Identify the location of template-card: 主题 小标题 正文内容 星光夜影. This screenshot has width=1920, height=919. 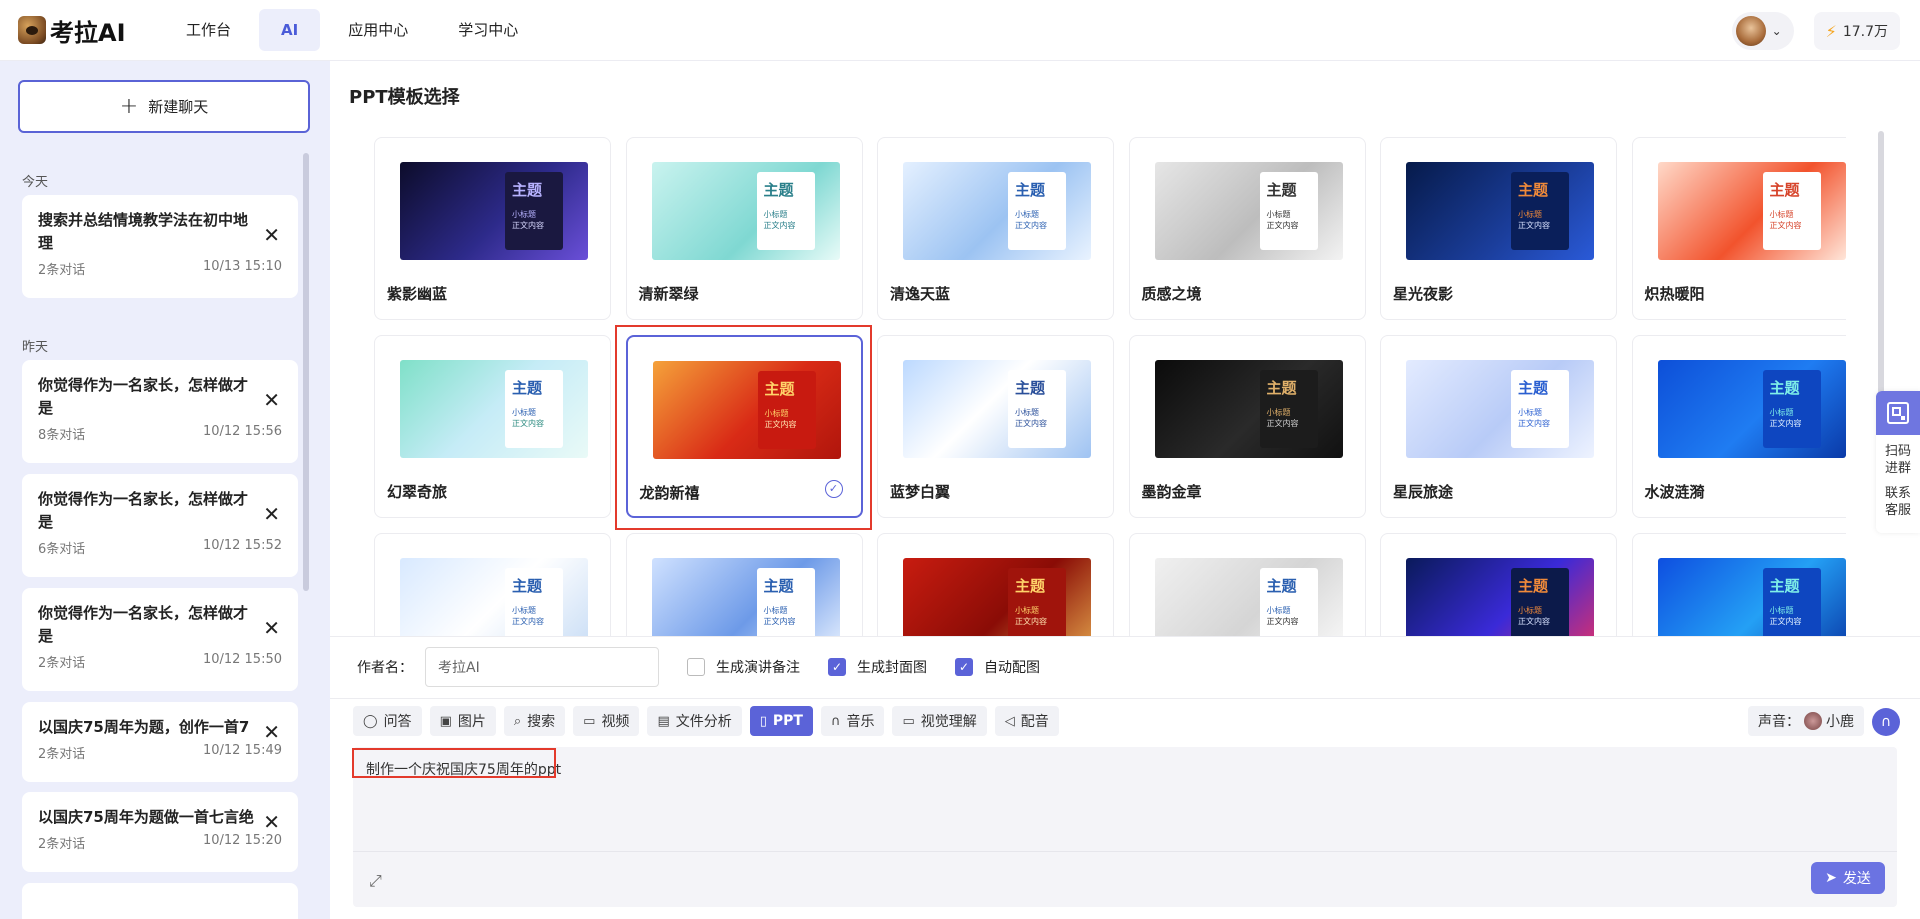
(1498, 228).